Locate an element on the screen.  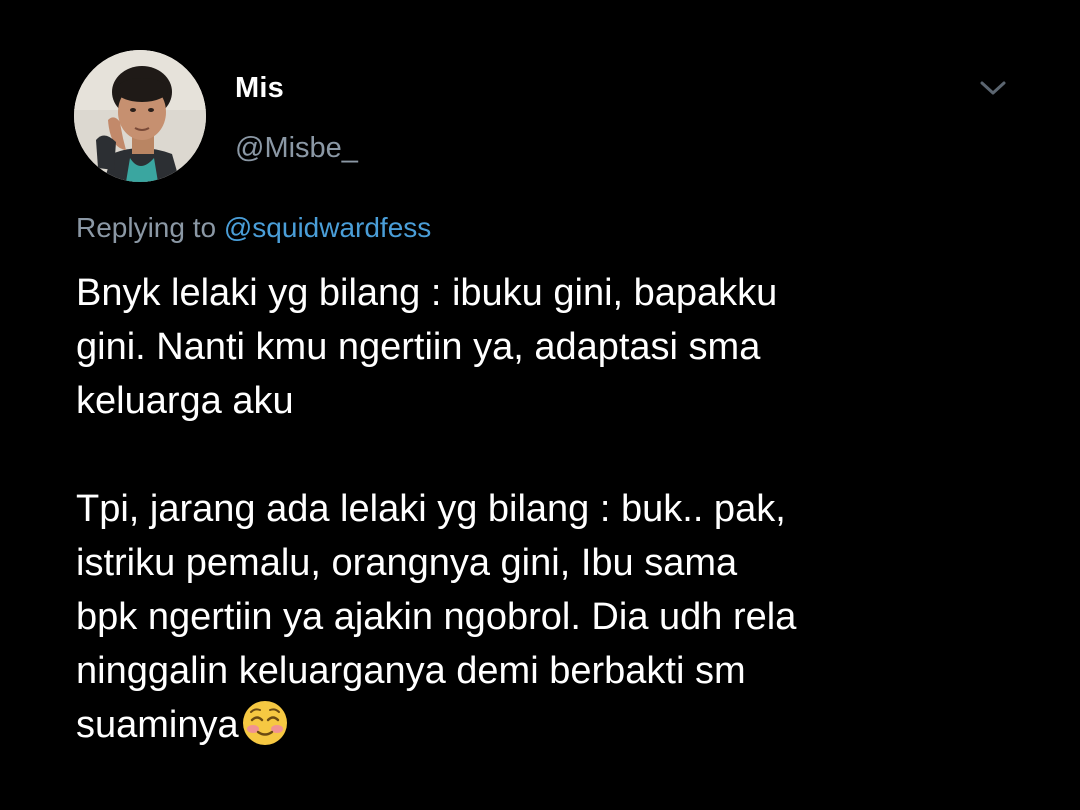
smiling-face-emoji-icon is located at coordinates (265, 723).